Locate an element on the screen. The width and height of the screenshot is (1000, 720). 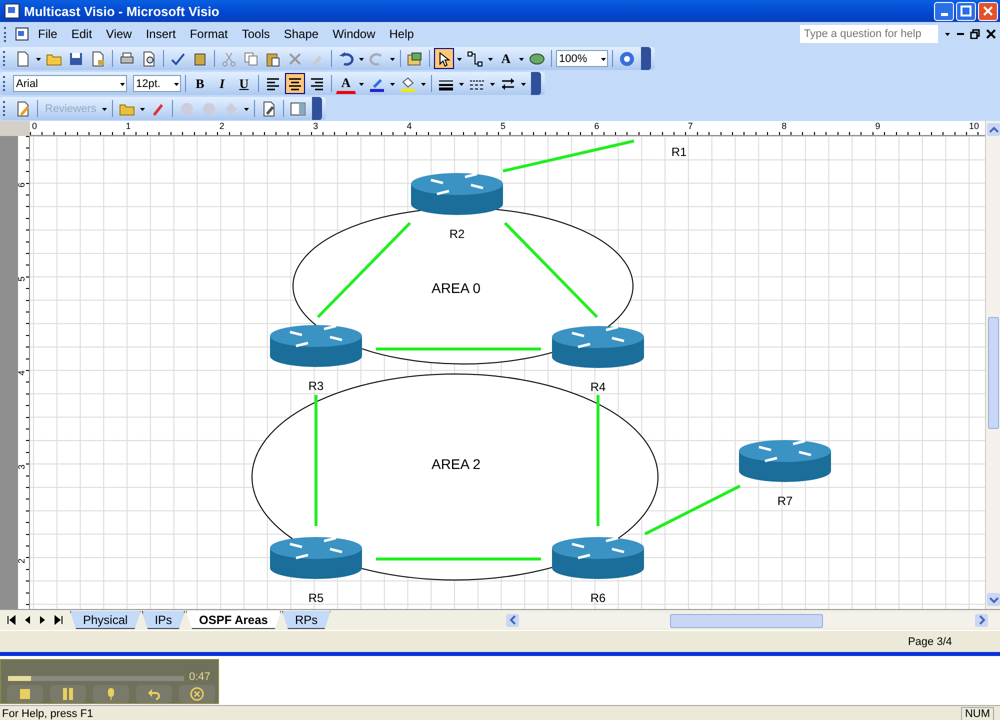
pause-button is located at coordinates (68, 694).